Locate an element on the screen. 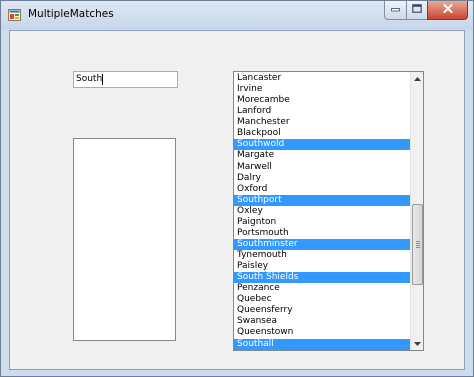 The width and height of the screenshot is (474, 377). list-item: Morecambe is located at coordinates (322, 100).